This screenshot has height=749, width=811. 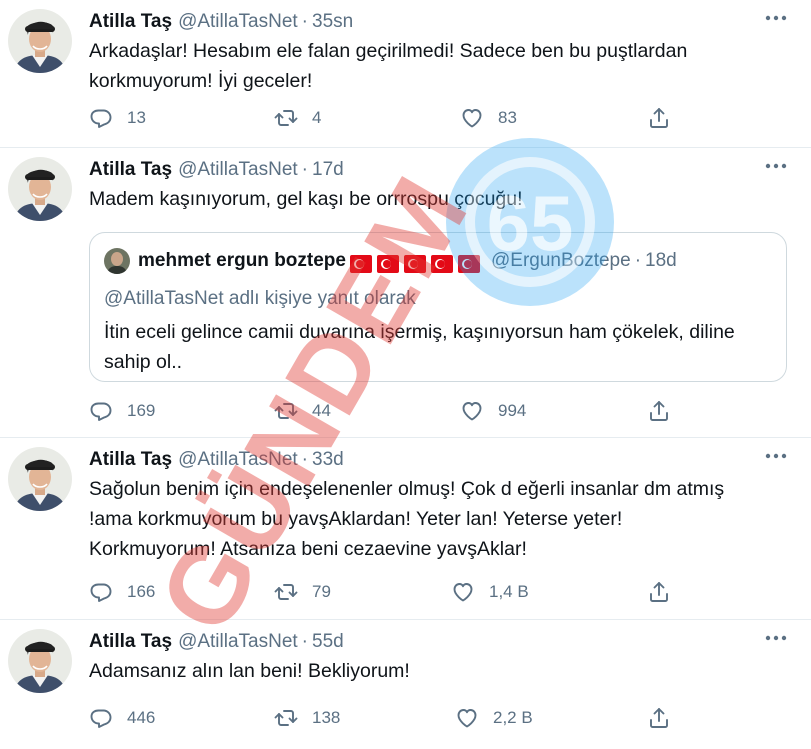 What do you see at coordinates (389, 592) in the screenshot?
I see `tweet-actions: 166 79 1,4 B` at bounding box center [389, 592].